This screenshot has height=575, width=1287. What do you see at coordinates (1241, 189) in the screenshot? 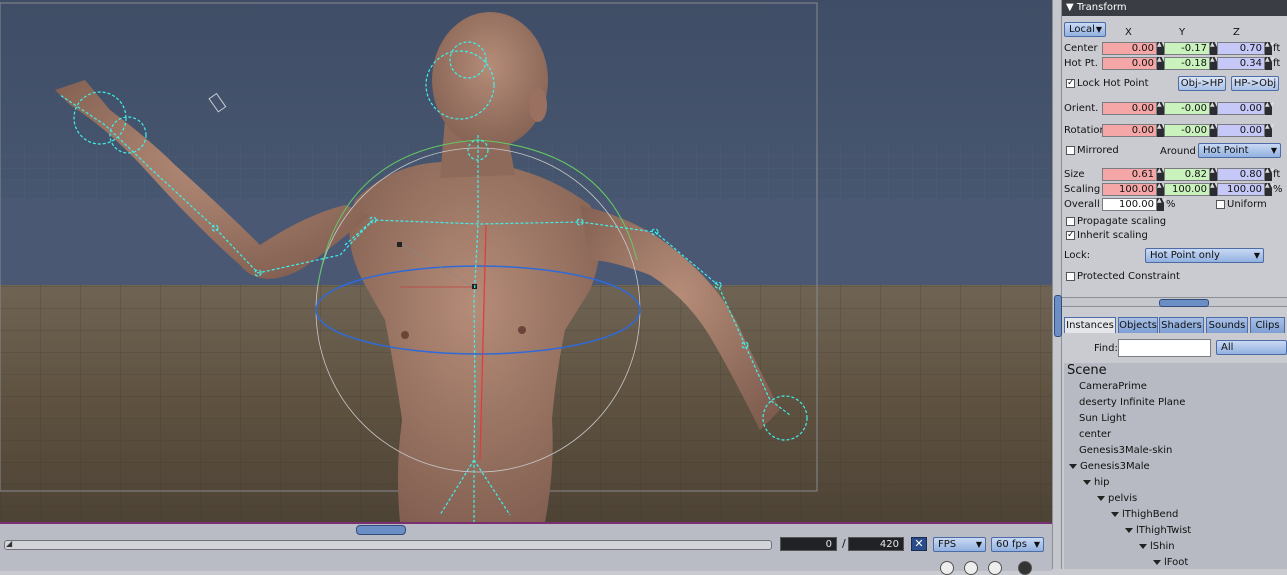
I see `scaling-z-field: 100.00` at bounding box center [1241, 189].